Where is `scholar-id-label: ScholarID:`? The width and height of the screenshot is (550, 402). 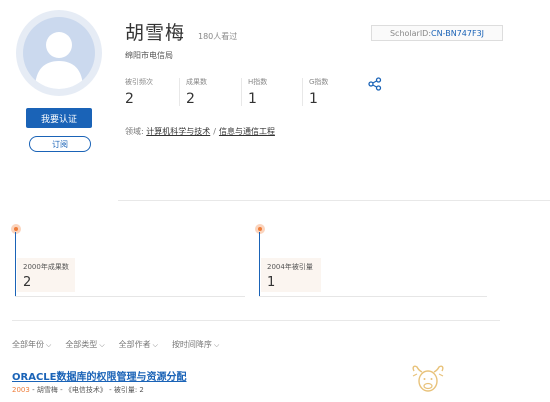 scholar-id-label: ScholarID: is located at coordinates (410, 33).